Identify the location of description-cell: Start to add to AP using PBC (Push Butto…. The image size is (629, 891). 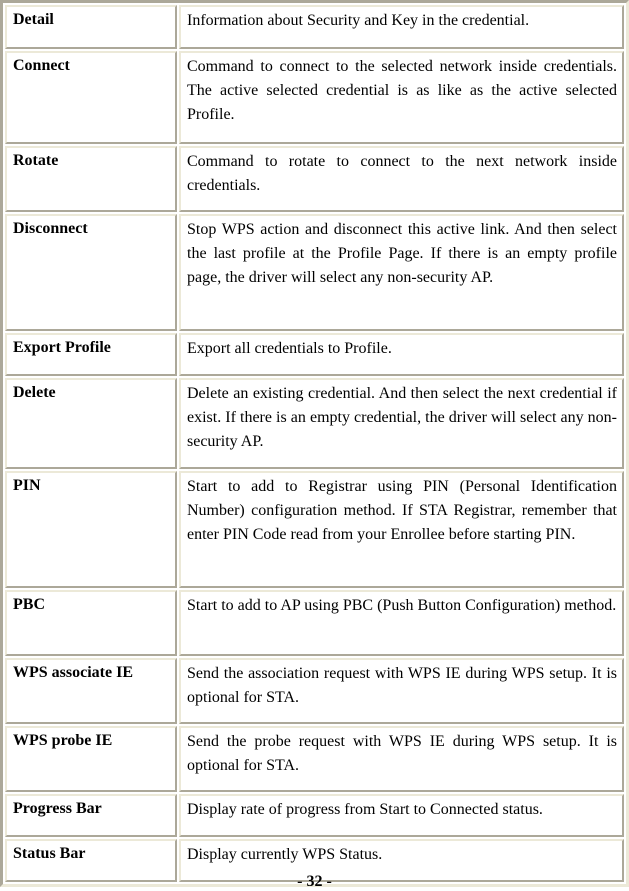
(401, 623).